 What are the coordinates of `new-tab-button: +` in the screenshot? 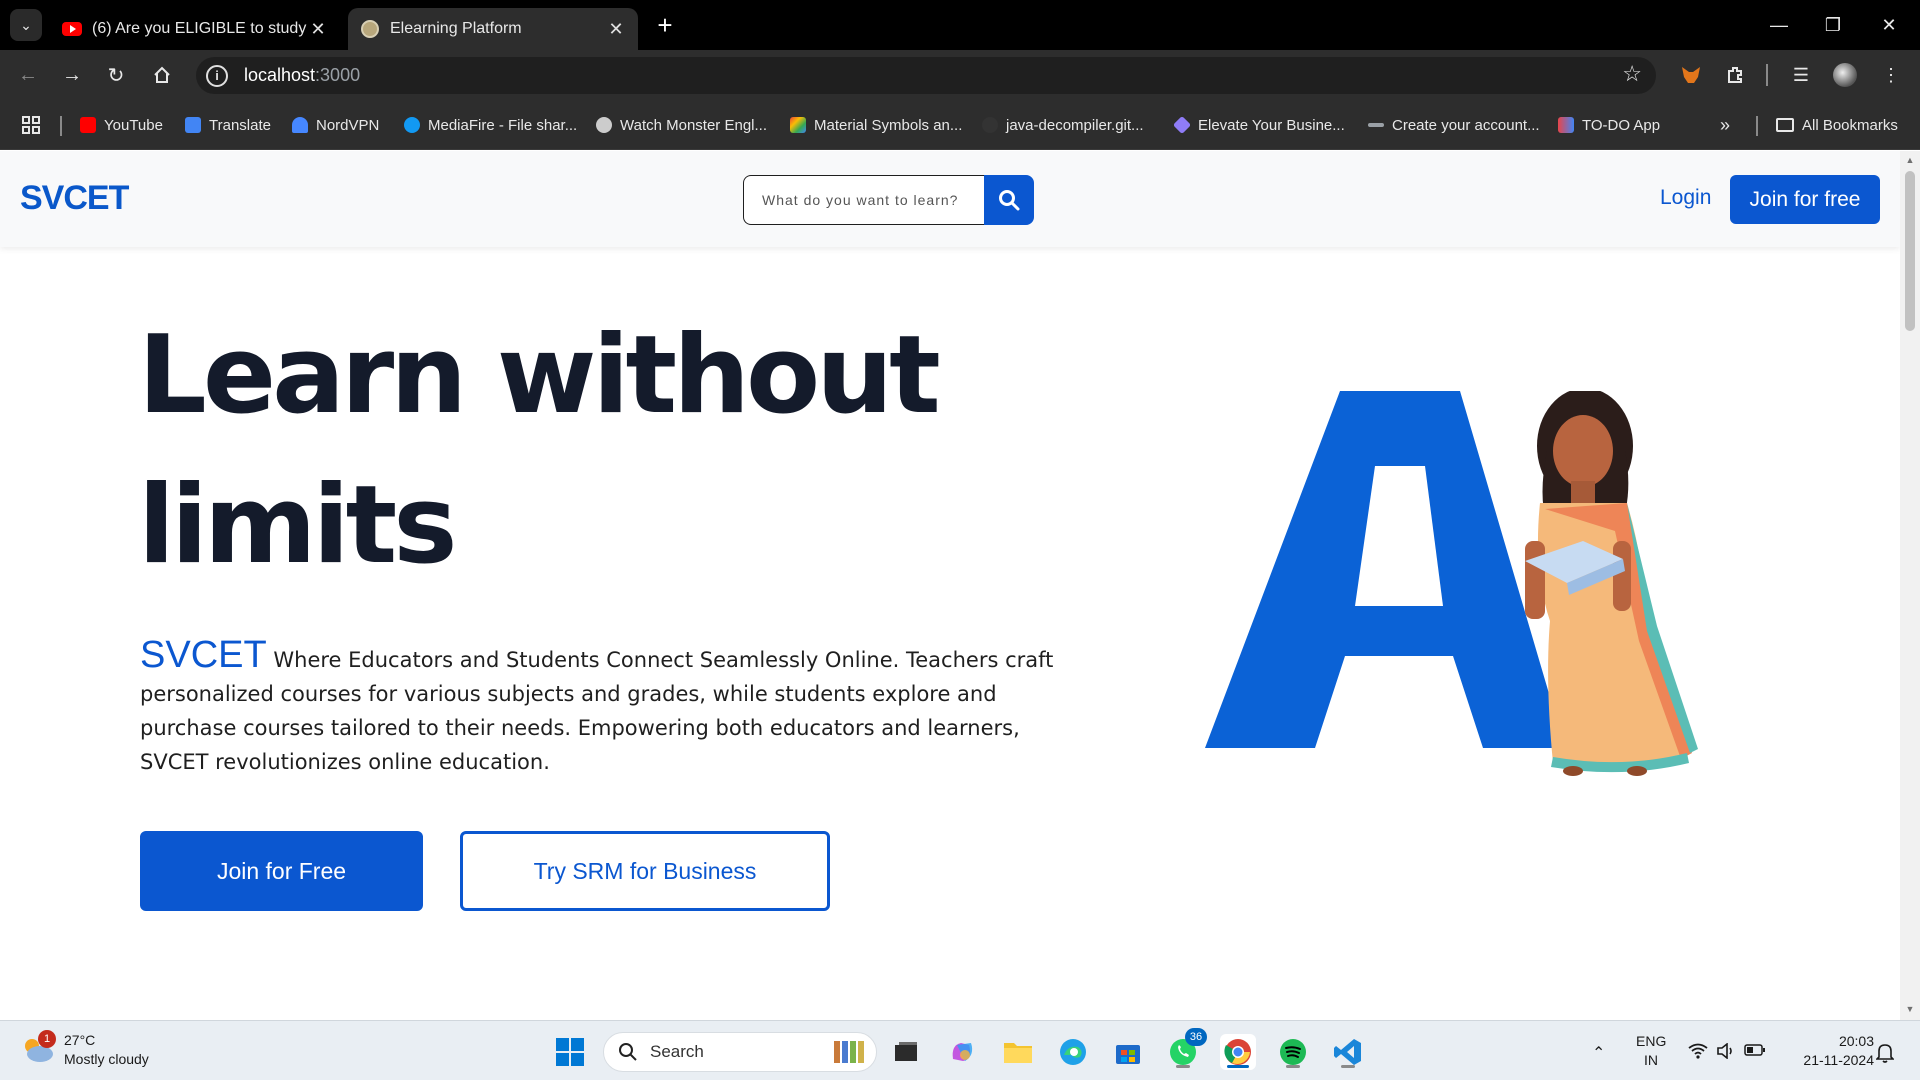 It's located at (665, 25).